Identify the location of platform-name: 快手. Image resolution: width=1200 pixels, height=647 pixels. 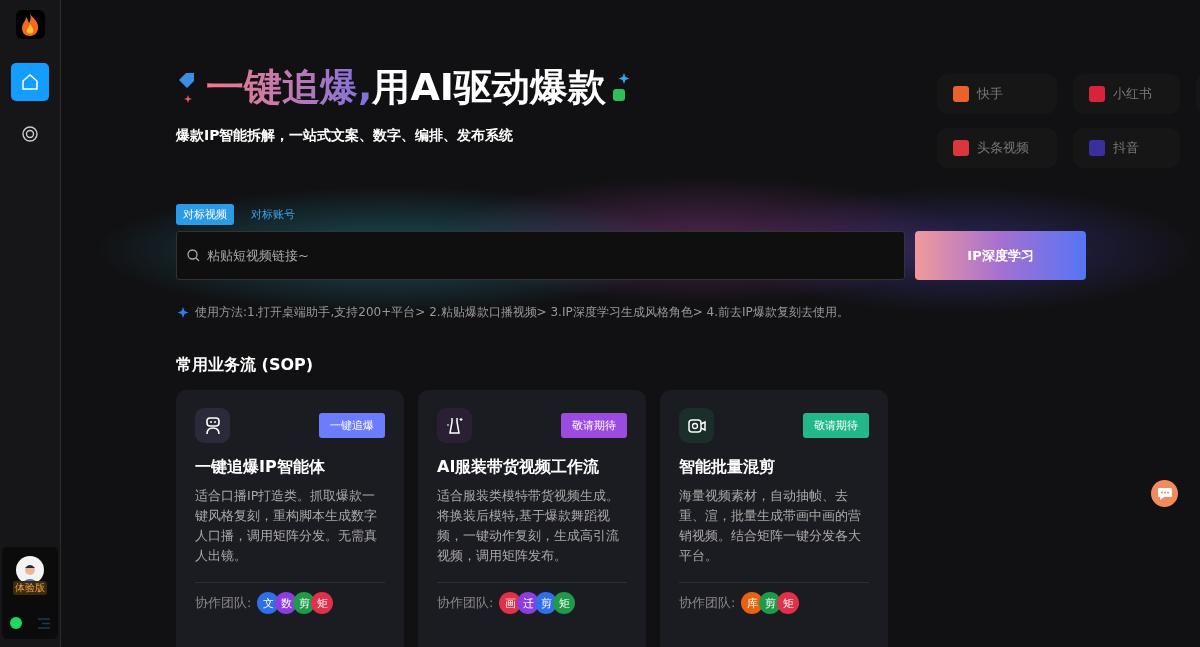
(990, 94).